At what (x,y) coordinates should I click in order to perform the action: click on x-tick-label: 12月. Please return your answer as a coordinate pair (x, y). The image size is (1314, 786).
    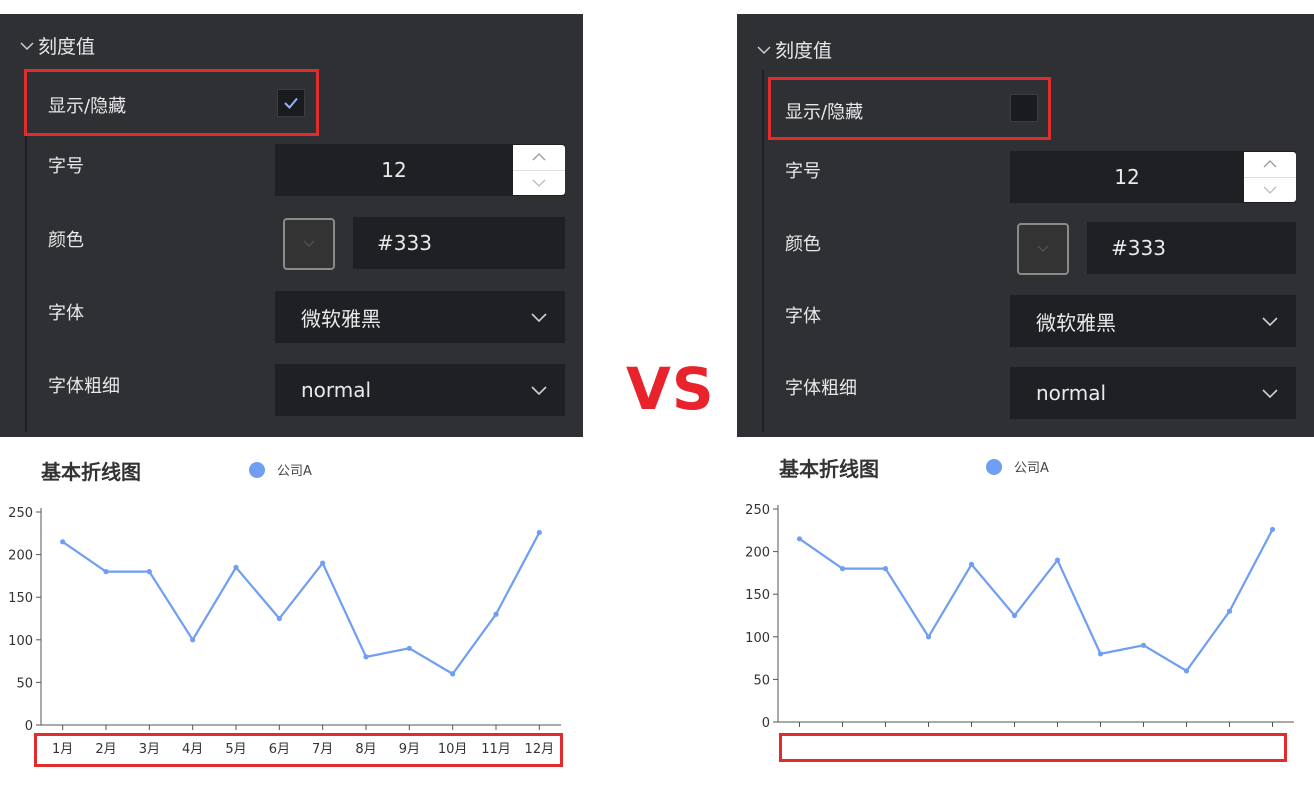
    Looking at the image, I should click on (540, 749).